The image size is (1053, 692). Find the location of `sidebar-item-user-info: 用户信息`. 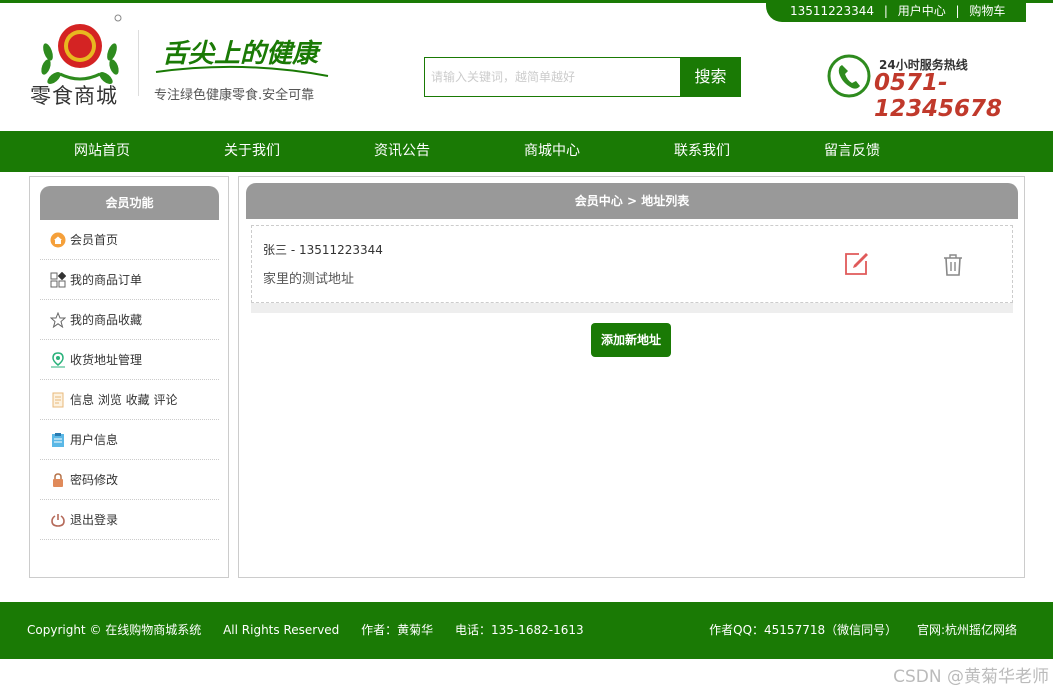

sidebar-item-user-info: 用户信息 is located at coordinates (129, 440).